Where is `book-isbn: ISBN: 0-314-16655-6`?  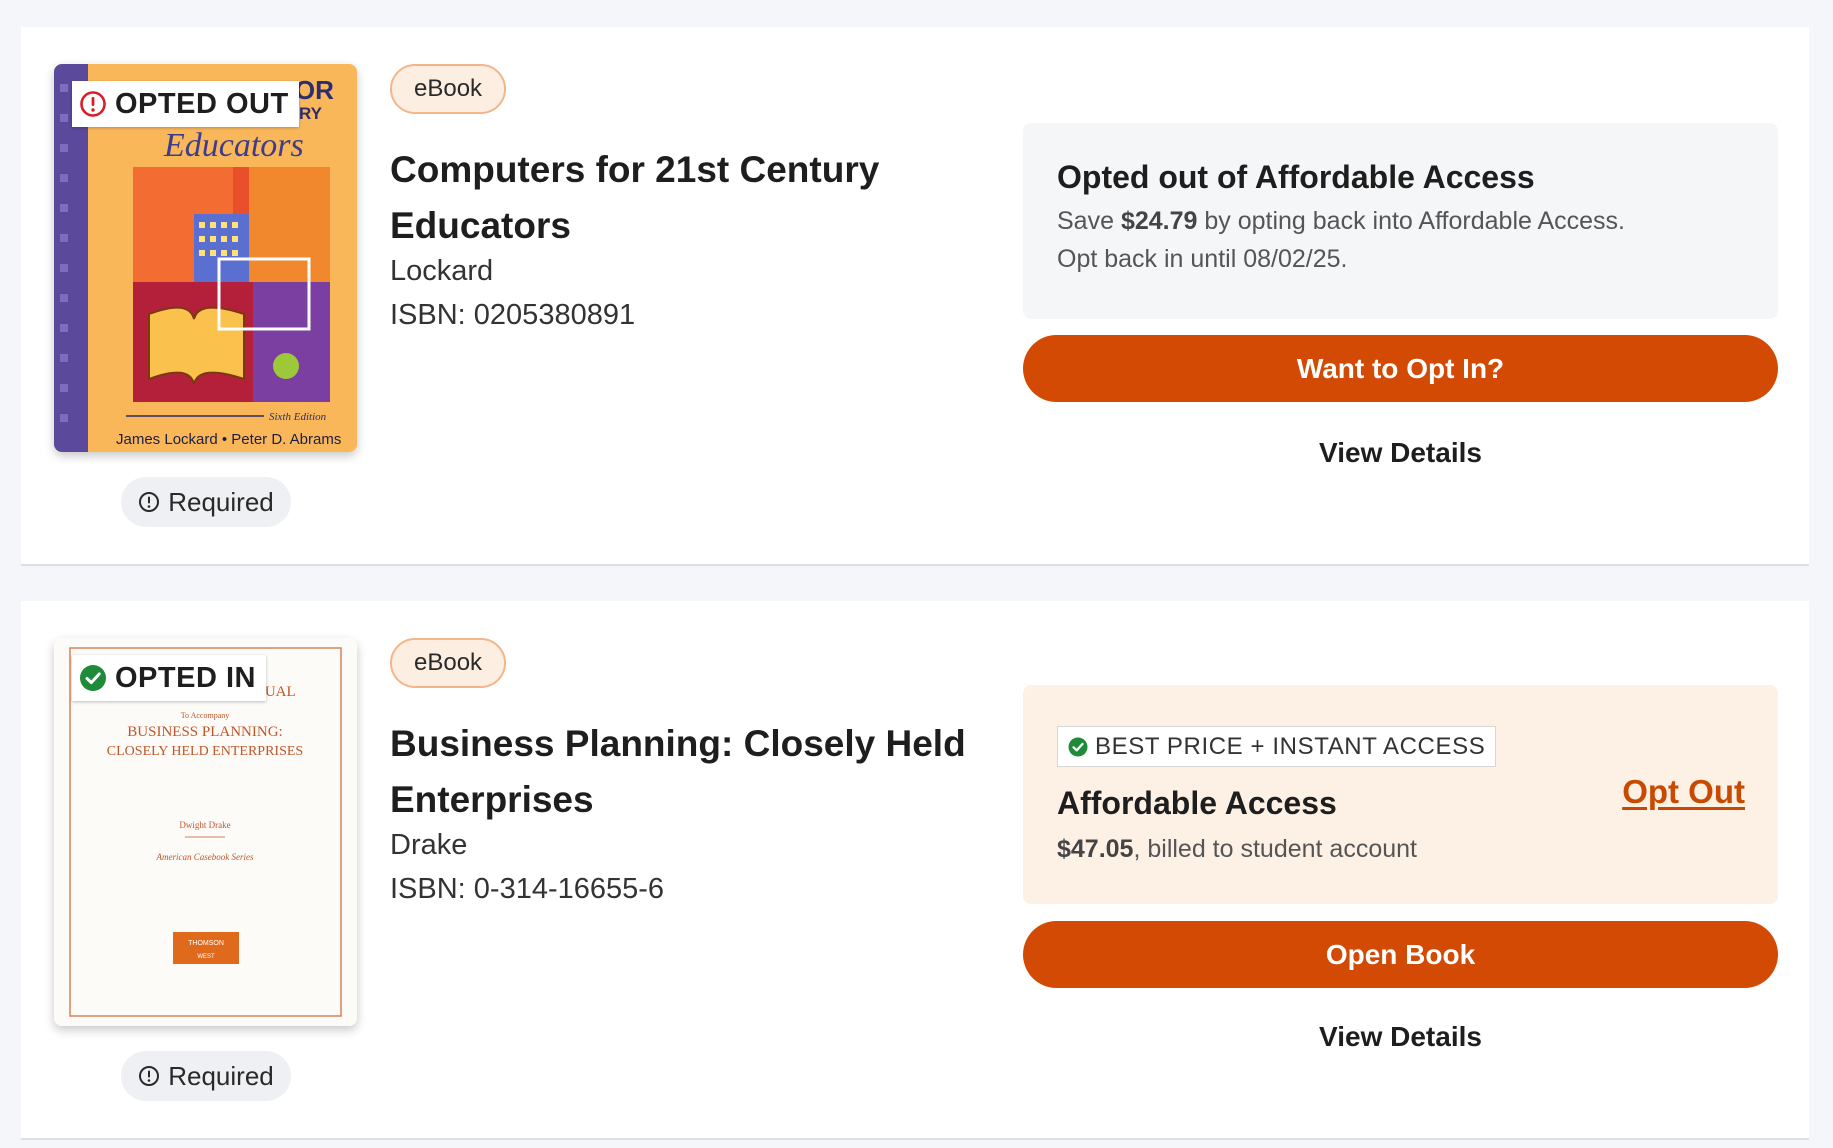 book-isbn: ISBN: 0-314-16655-6 is located at coordinates (527, 889).